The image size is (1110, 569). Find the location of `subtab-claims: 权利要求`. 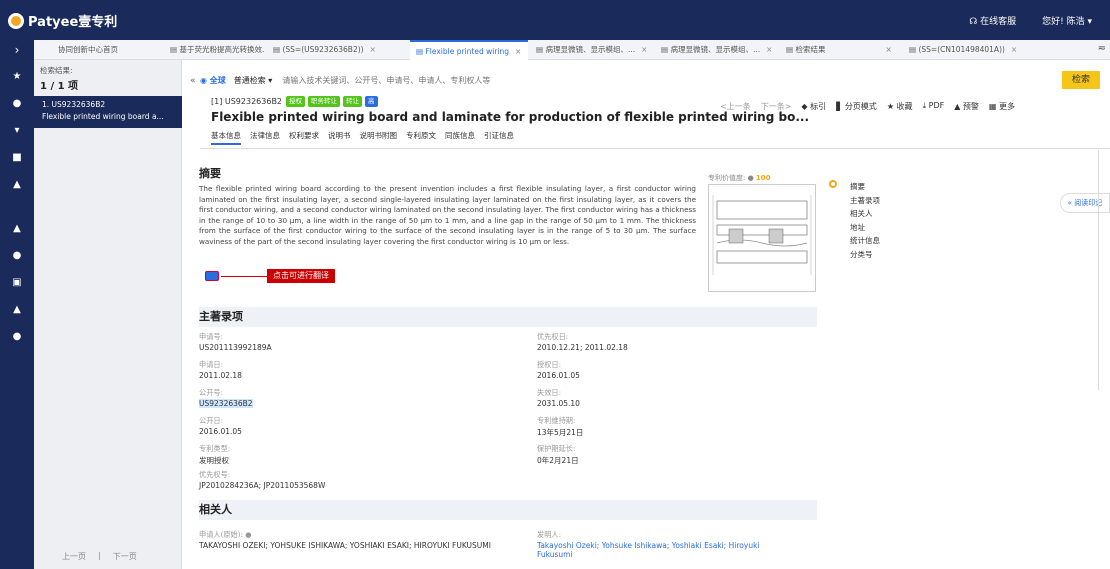

subtab-claims: 权利要求 is located at coordinates (304, 137).